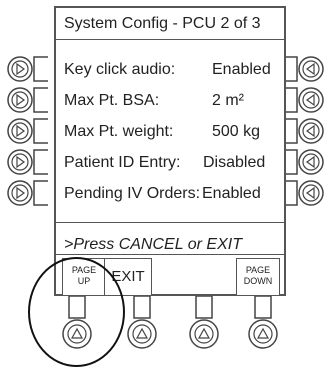 This screenshot has height=371, width=327. I want to click on highlight-circle, so click(76, 312).